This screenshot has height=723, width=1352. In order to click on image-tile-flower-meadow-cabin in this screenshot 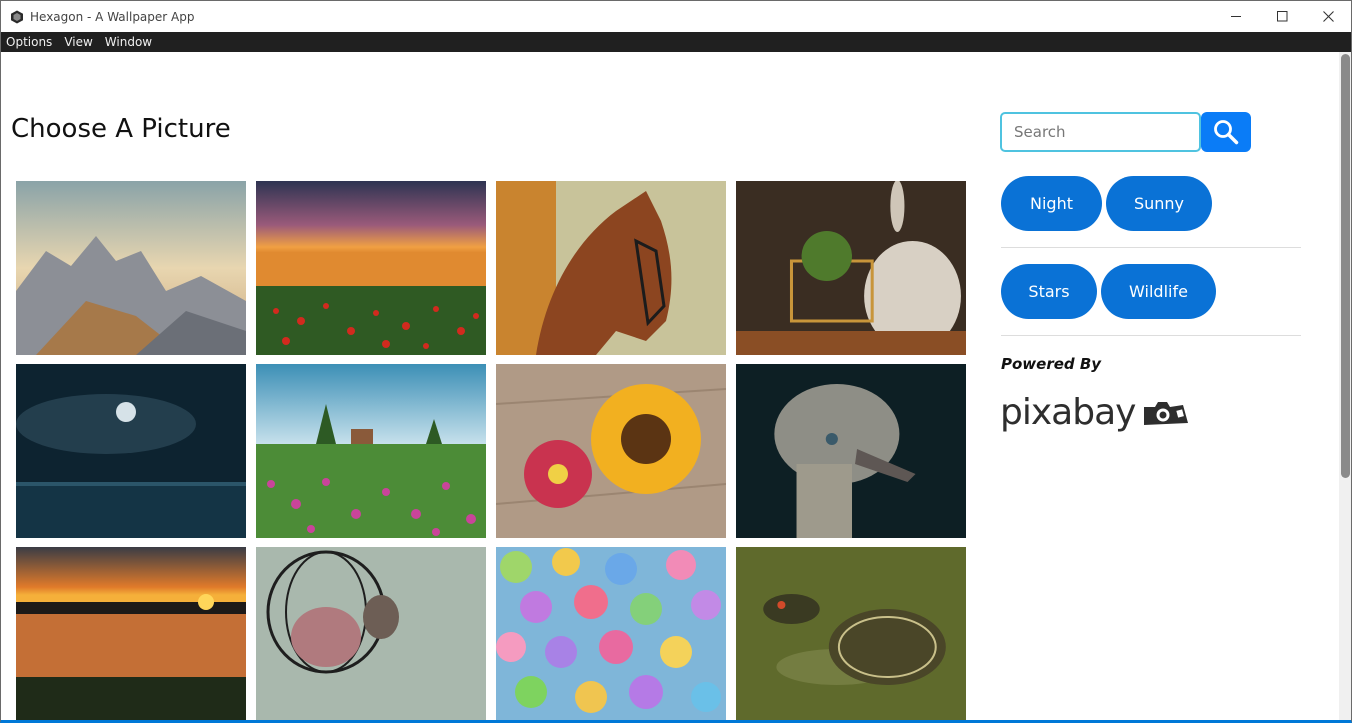, I will do `click(371, 451)`.